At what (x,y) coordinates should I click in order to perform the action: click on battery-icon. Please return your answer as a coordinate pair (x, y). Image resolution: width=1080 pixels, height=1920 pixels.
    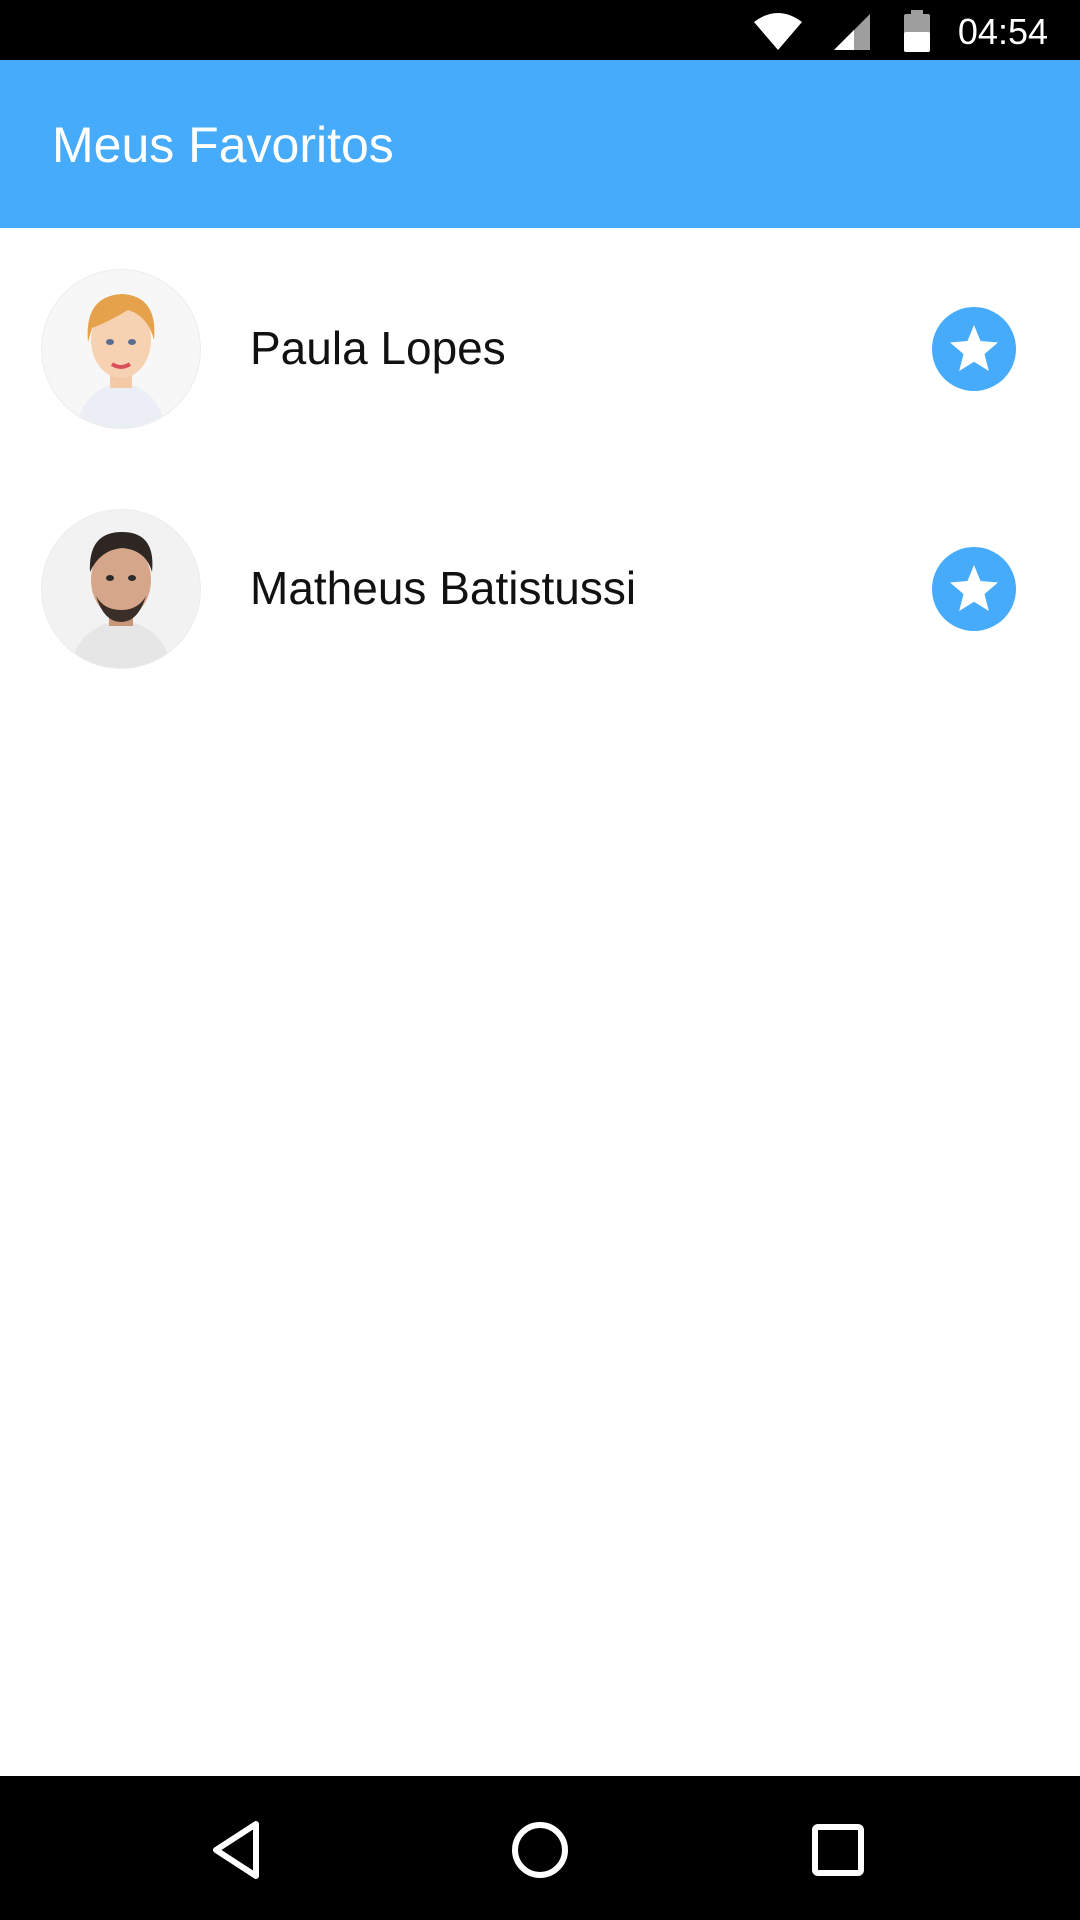
    Looking at the image, I should click on (917, 31).